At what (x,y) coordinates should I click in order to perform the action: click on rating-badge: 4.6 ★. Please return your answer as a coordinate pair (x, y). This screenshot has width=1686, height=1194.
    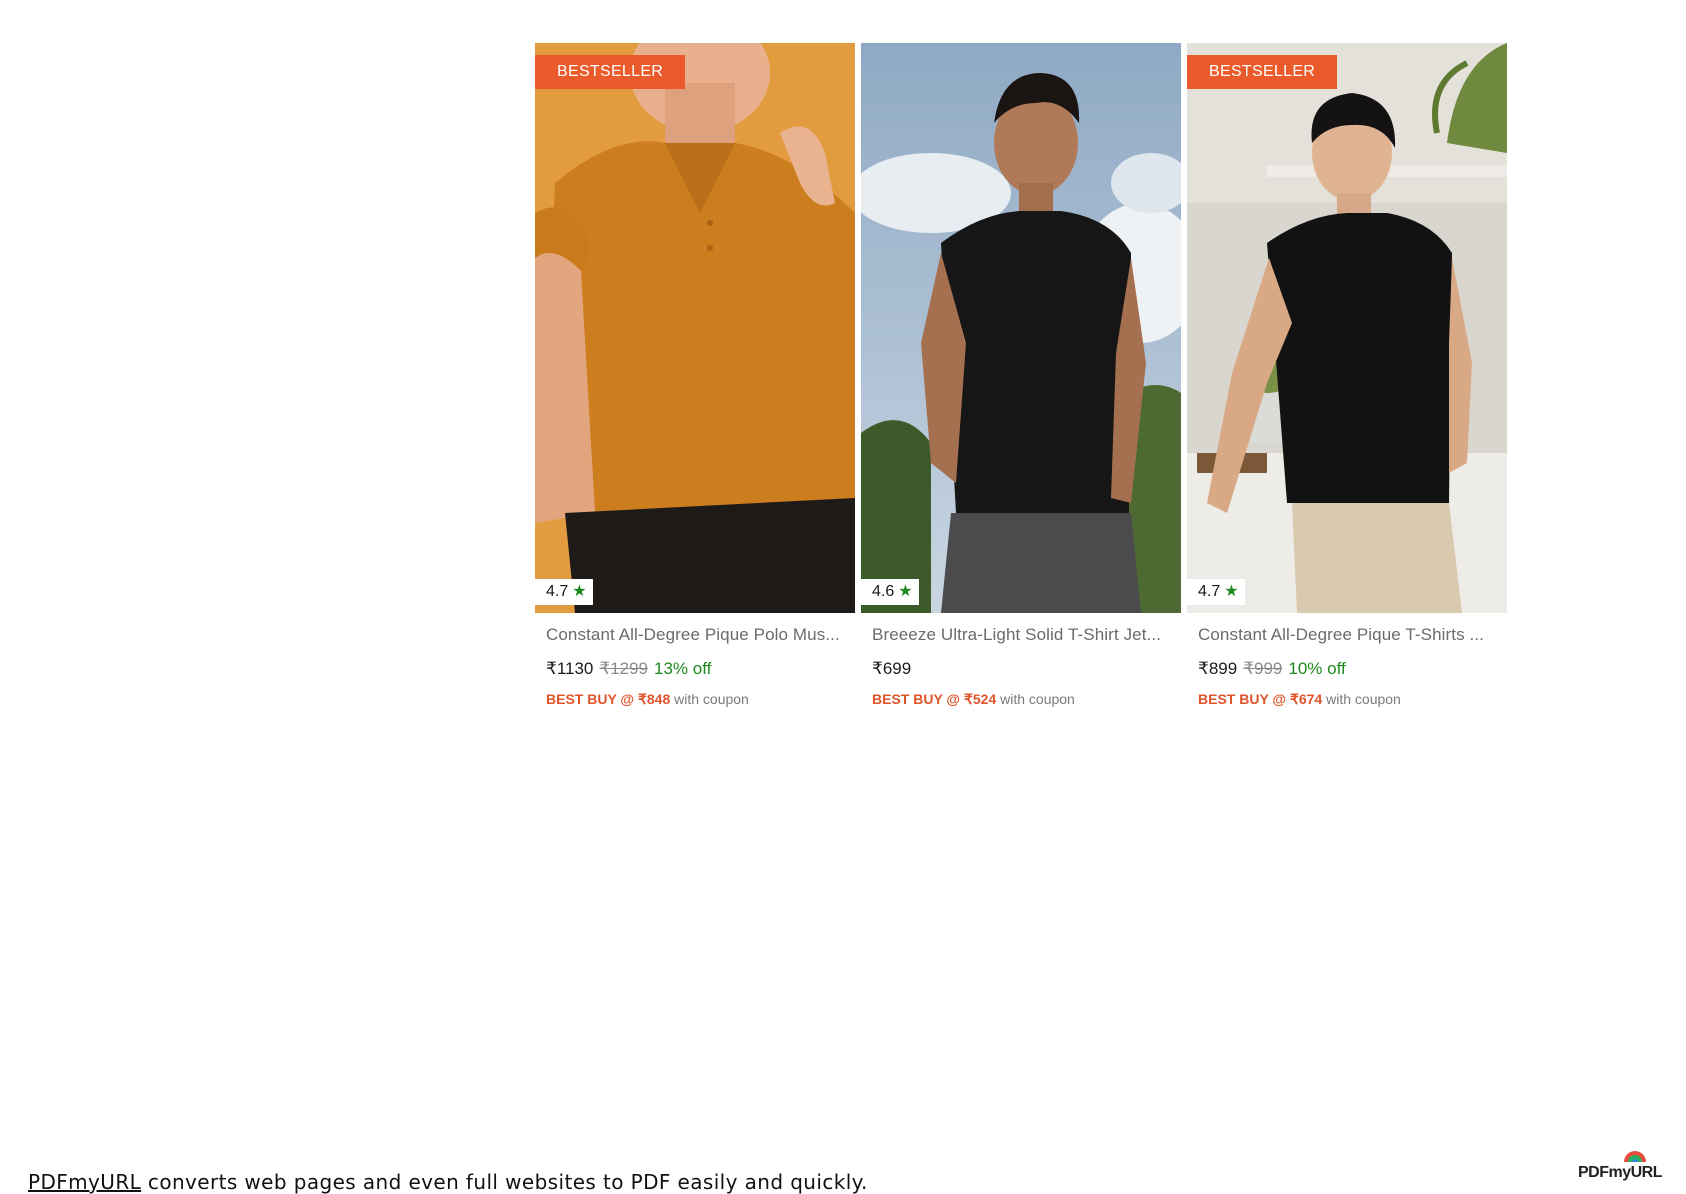
    Looking at the image, I should click on (890, 592).